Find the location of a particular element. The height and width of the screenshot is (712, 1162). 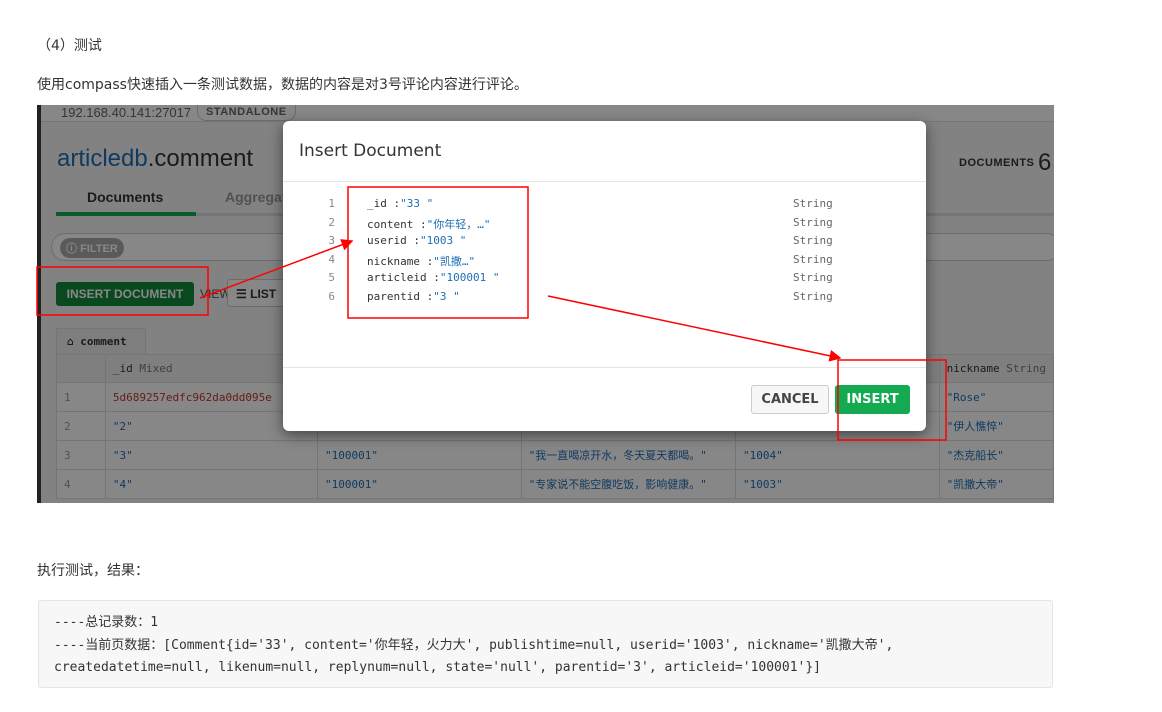

field: userid :"1003 " is located at coordinates (417, 241).